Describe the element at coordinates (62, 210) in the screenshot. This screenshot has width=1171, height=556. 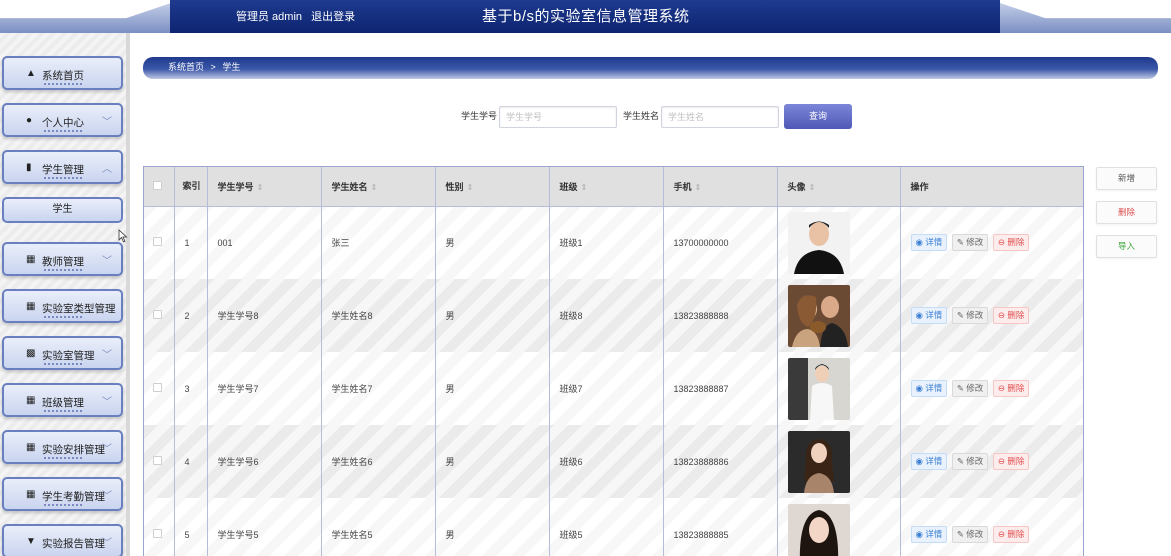
I see `sidebar-subitem-student: 学生` at that location.